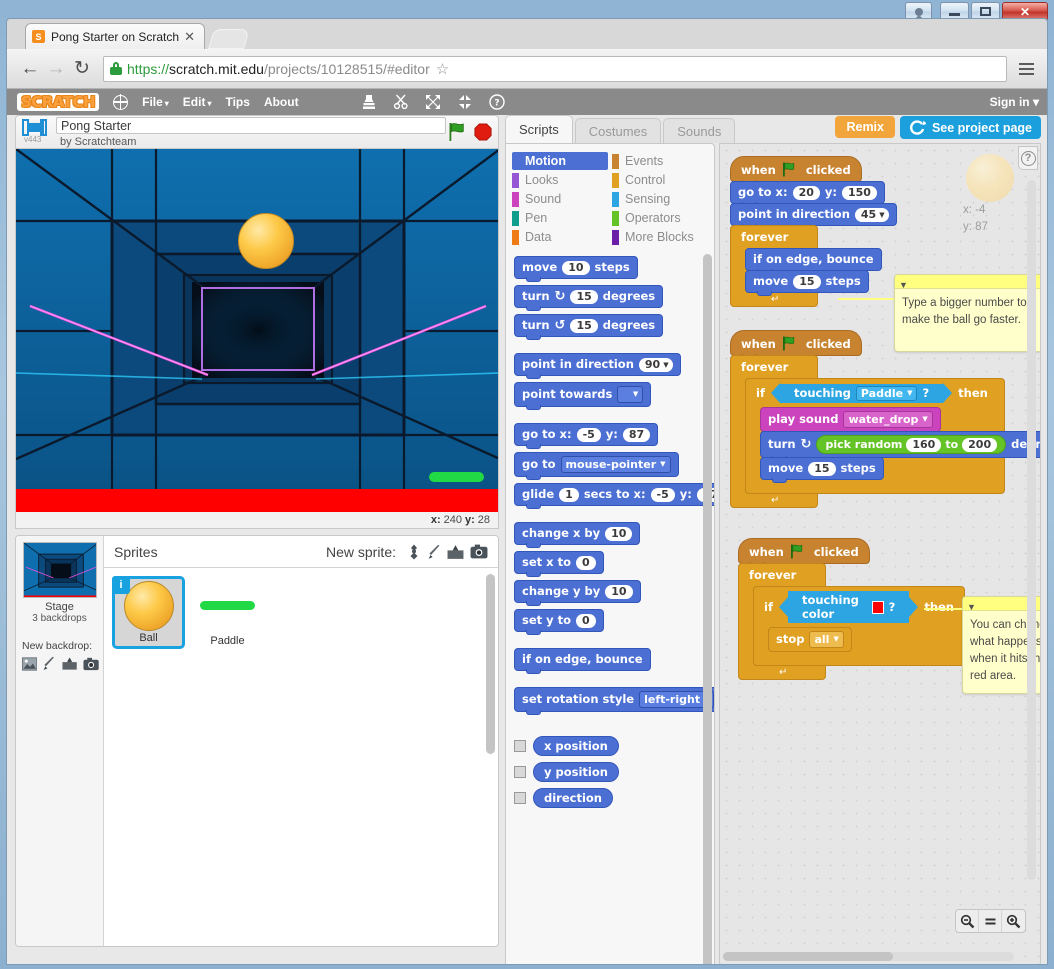 The image size is (1054, 969). Describe the element at coordinates (82, 69) in the screenshot. I see `reload-icon: ↻` at that location.